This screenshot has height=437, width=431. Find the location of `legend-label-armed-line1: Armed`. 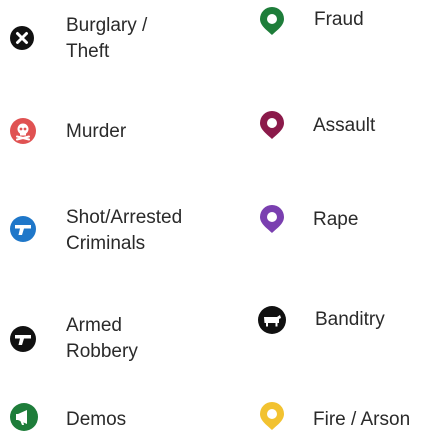

legend-label-armed-line1: Armed is located at coordinates (94, 325).